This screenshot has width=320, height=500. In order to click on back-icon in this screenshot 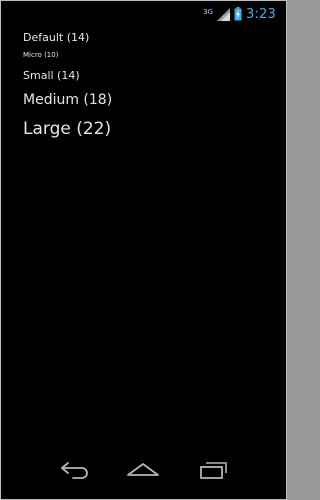, I will do `click(75, 472)`.